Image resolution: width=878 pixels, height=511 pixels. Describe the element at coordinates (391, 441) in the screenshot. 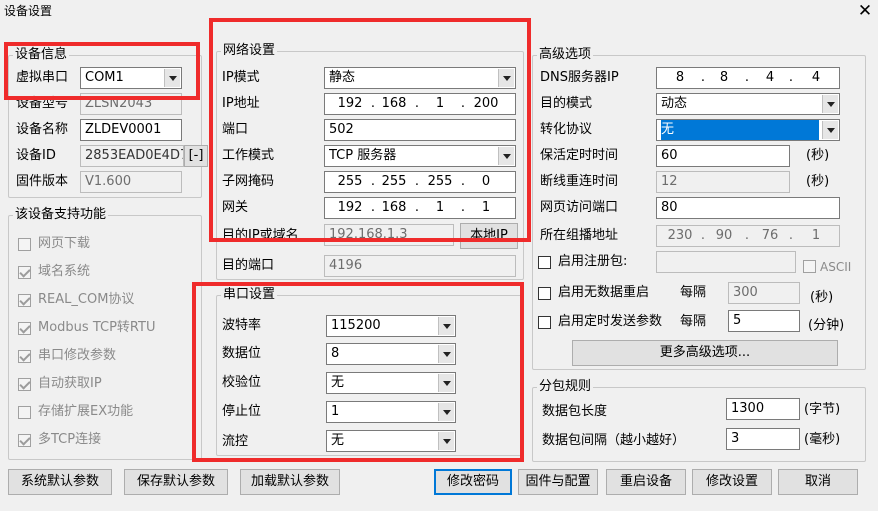

I see `flow-select: 无` at that location.